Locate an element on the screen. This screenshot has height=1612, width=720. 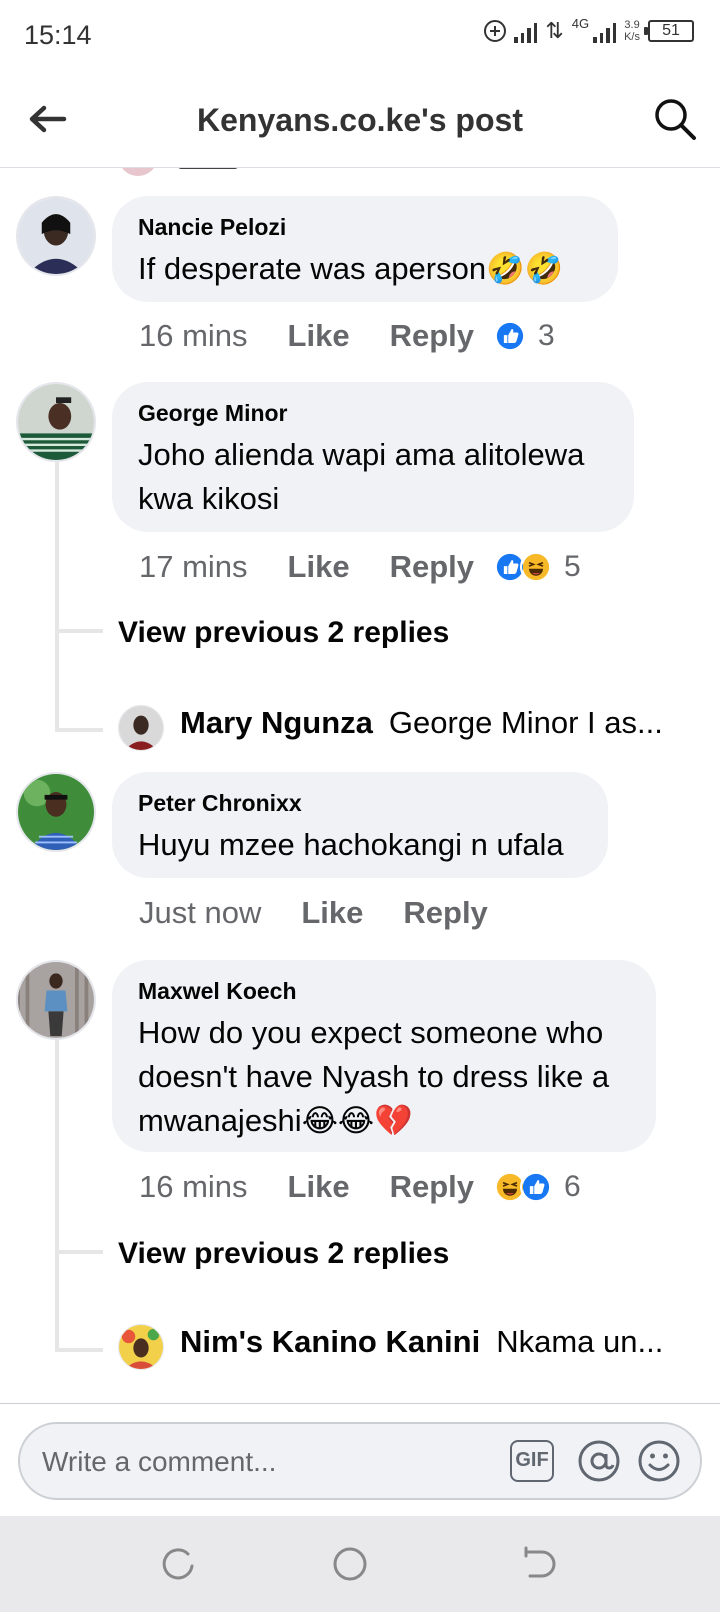
reaction-summary: 5 is located at coordinates (537, 567).